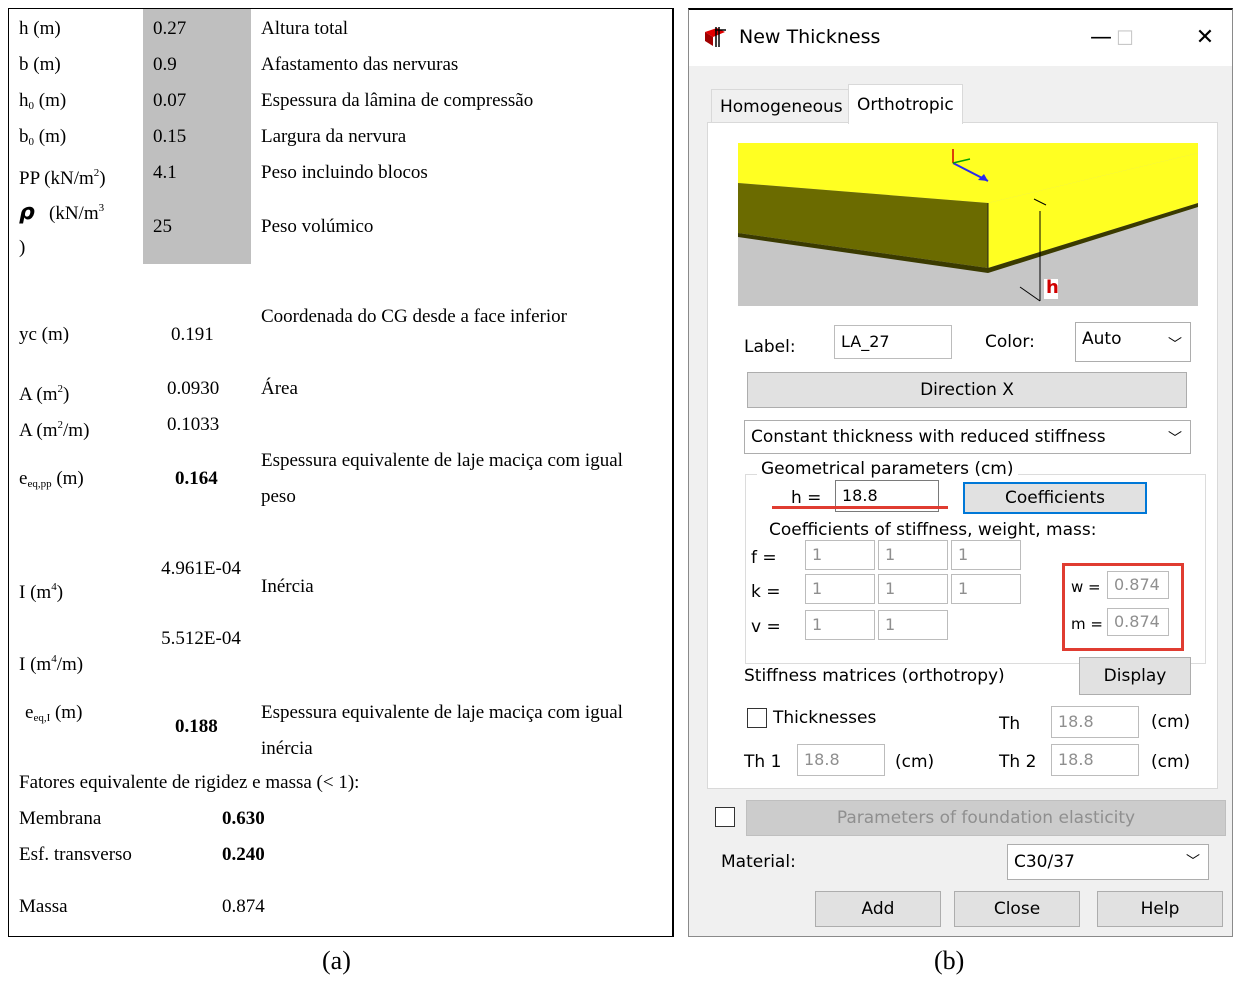 The height and width of the screenshot is (985, 1237). What do you see at coordinates (766, 592) in the screenshot?
I see `k-row-label: k =` at bounding box center [766, 592].